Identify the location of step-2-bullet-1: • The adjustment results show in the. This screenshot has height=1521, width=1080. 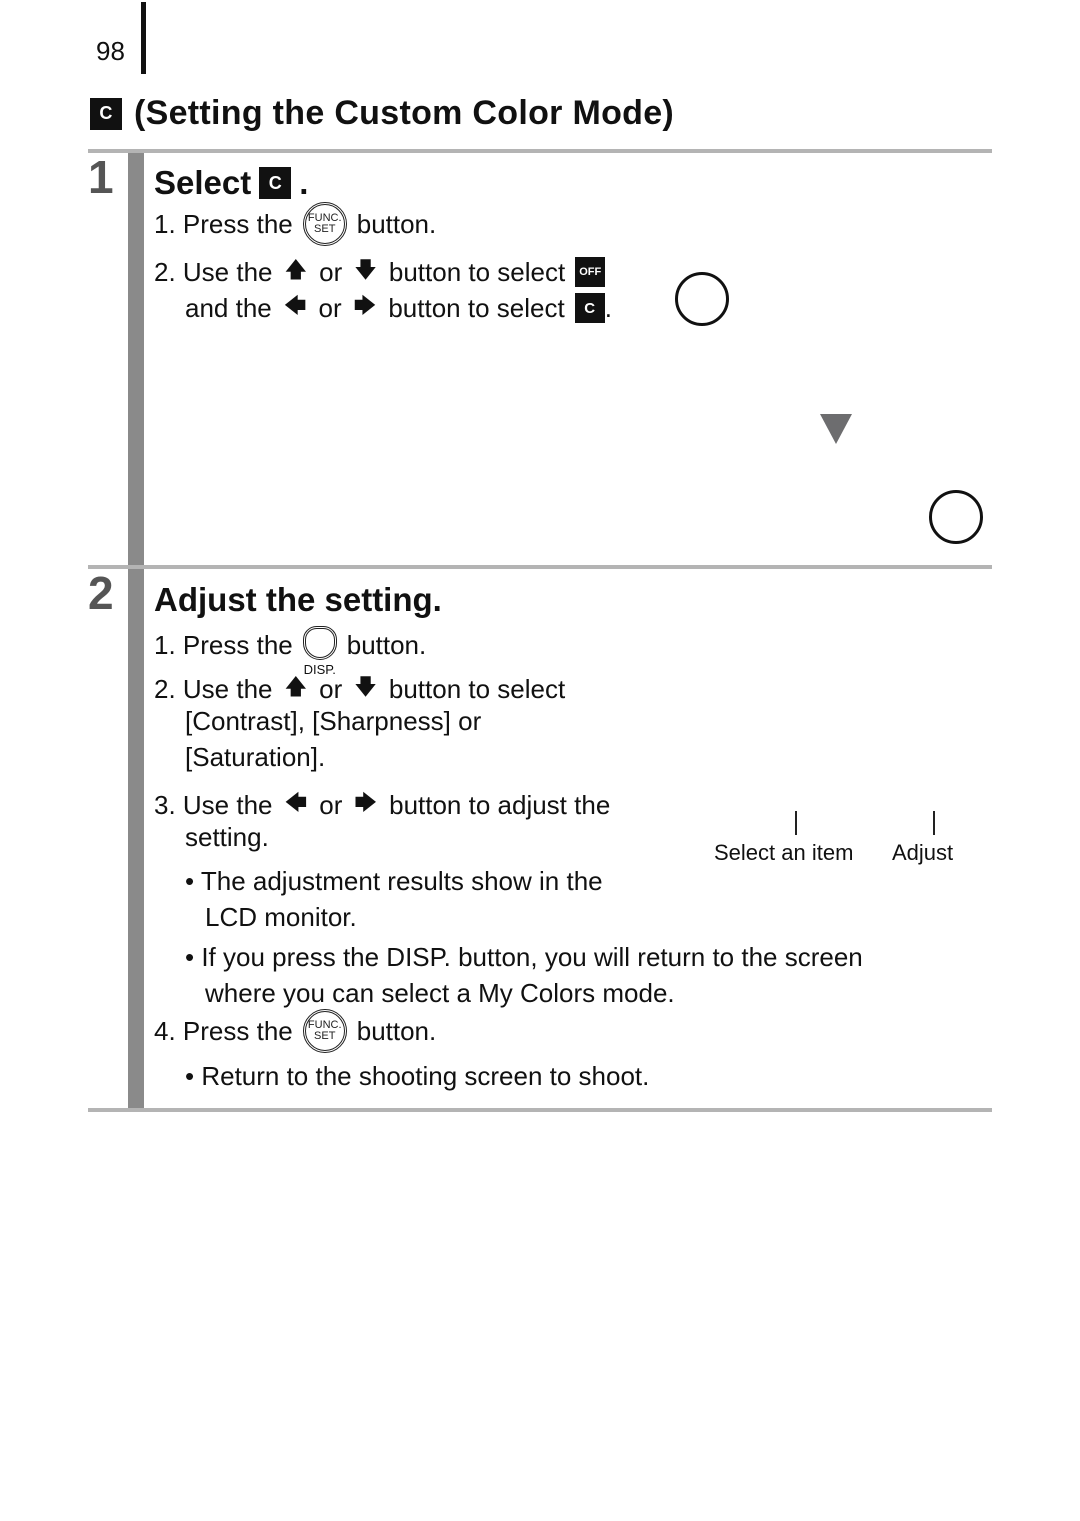
(394, 881).